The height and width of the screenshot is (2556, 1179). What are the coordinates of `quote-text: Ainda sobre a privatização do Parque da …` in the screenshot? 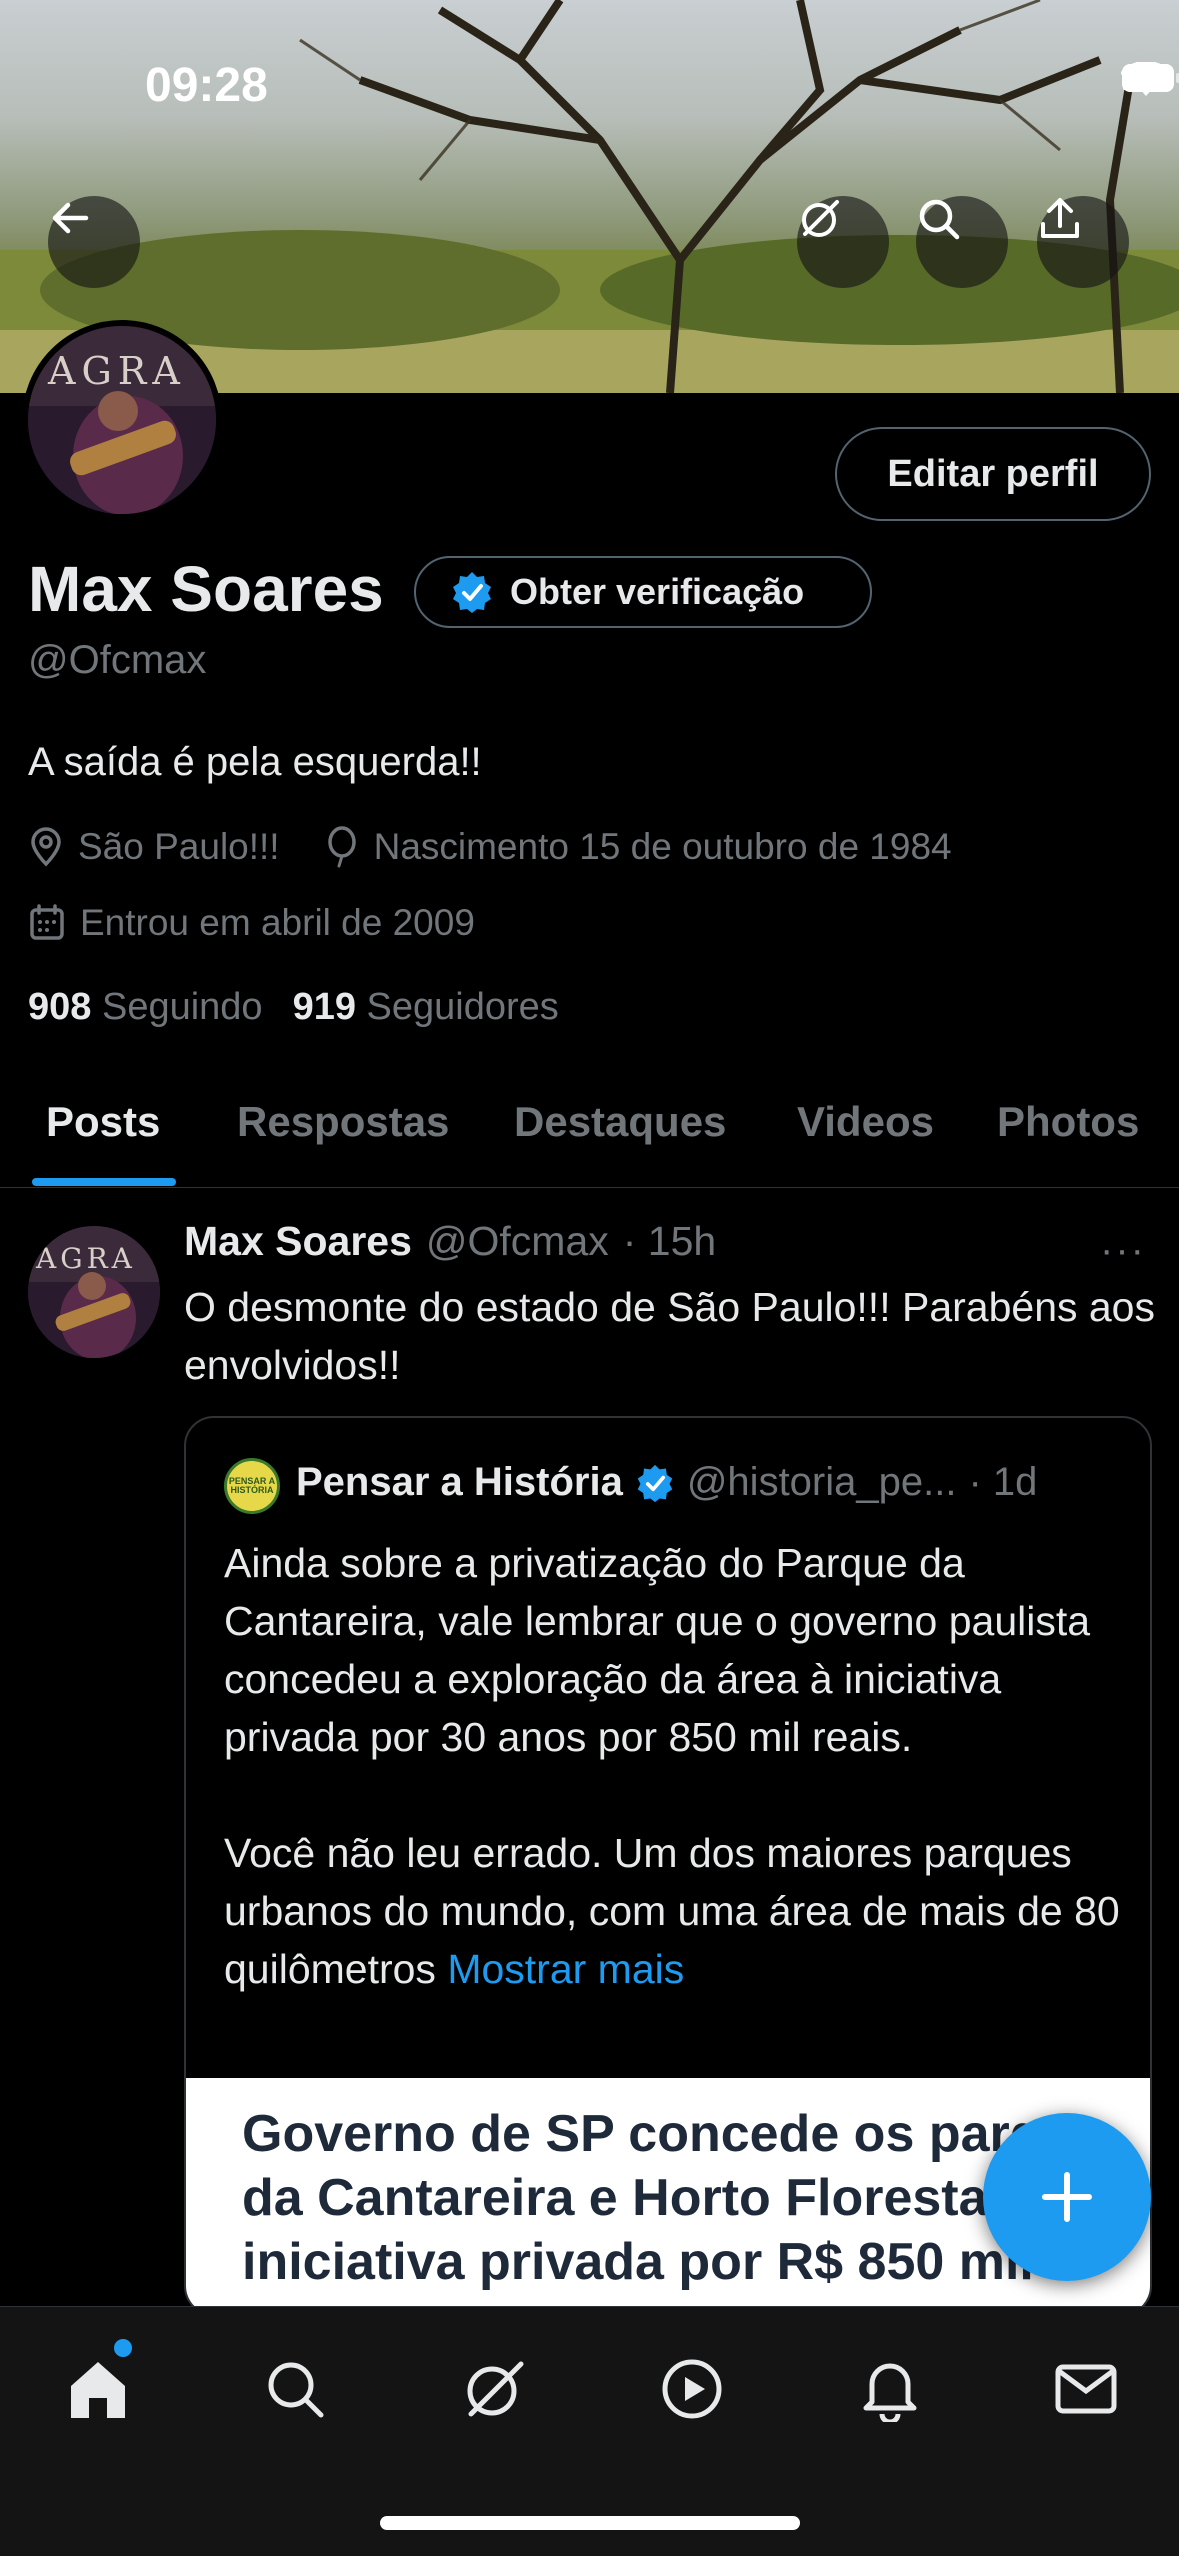 It's located at (674, 1766).